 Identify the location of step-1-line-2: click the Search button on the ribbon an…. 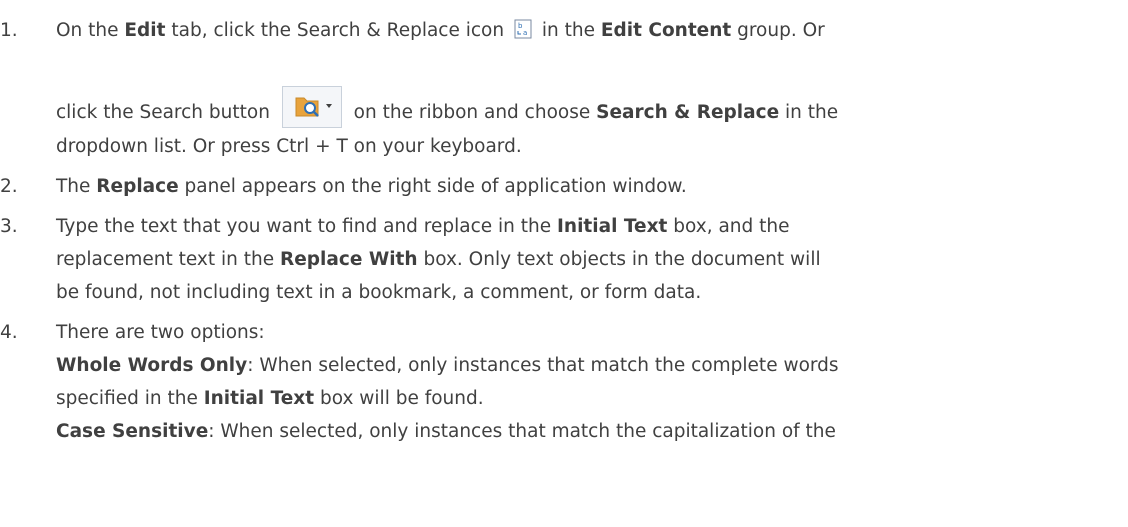
(447, 107).